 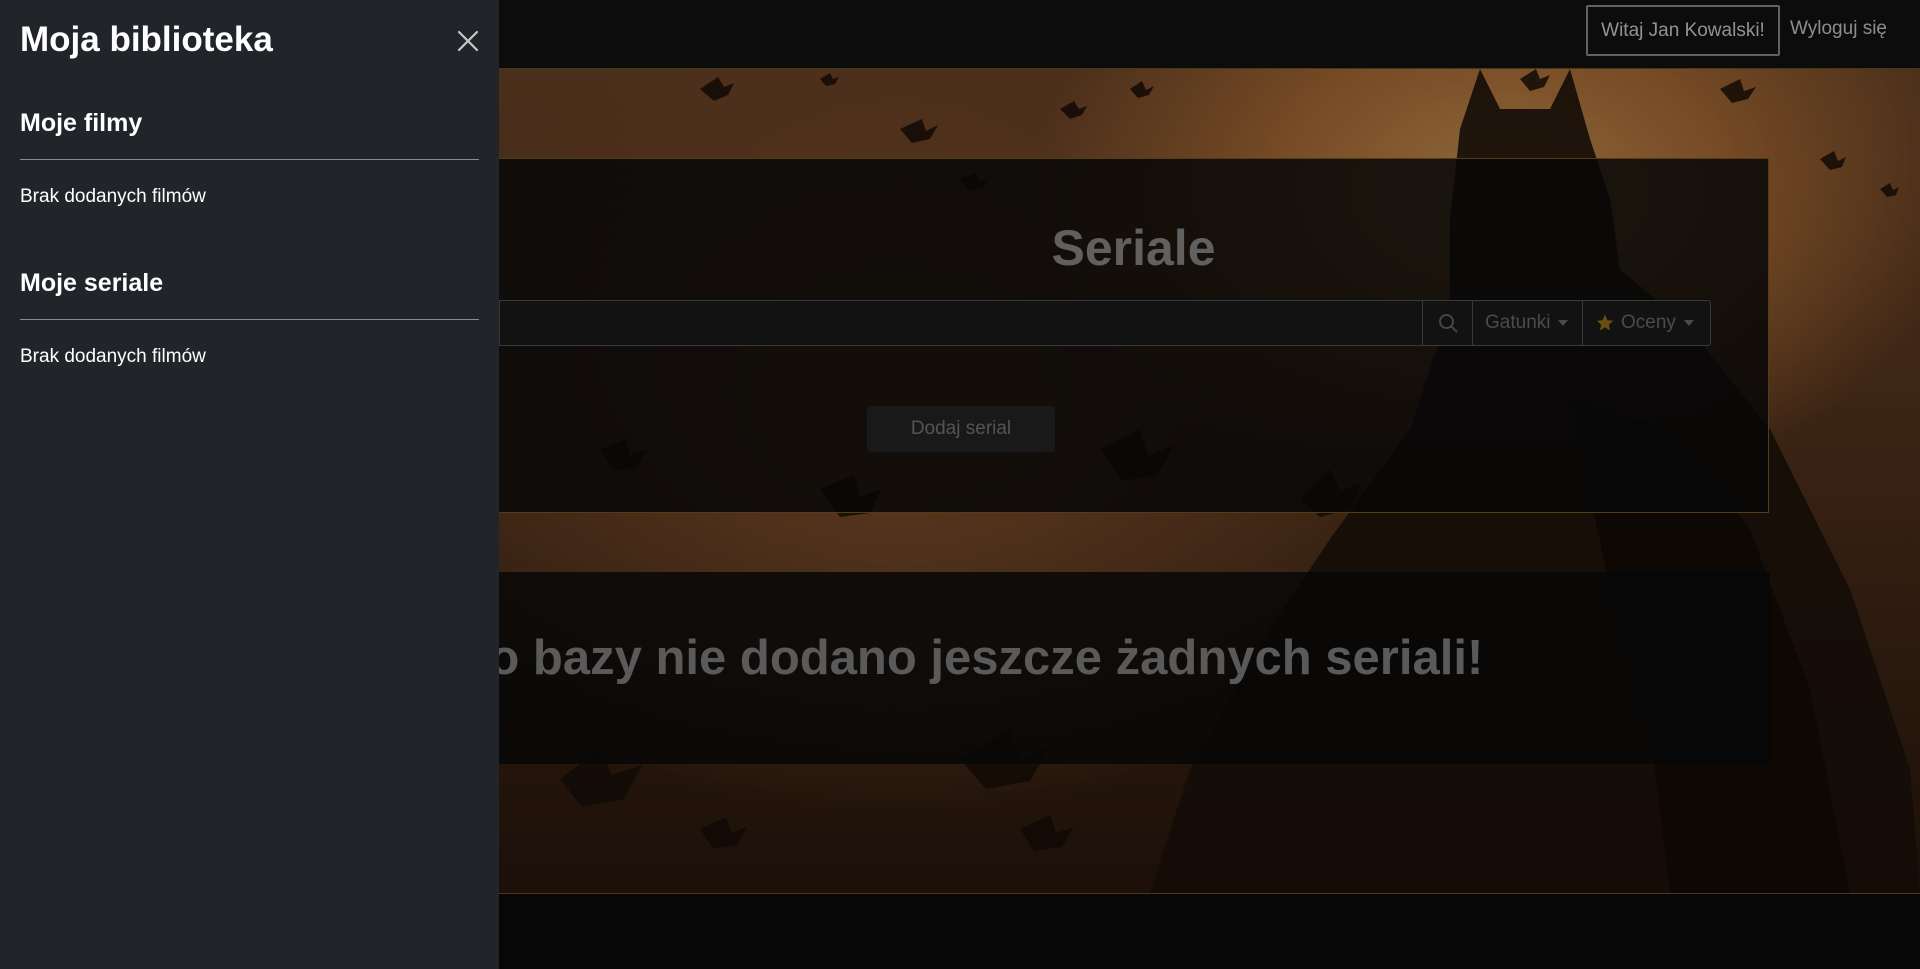 What do you see at coordinates (113, 356) in the screenshot?
I see `series-empty-message: Brak dodanych filmów` at bounding box center [113, 356].